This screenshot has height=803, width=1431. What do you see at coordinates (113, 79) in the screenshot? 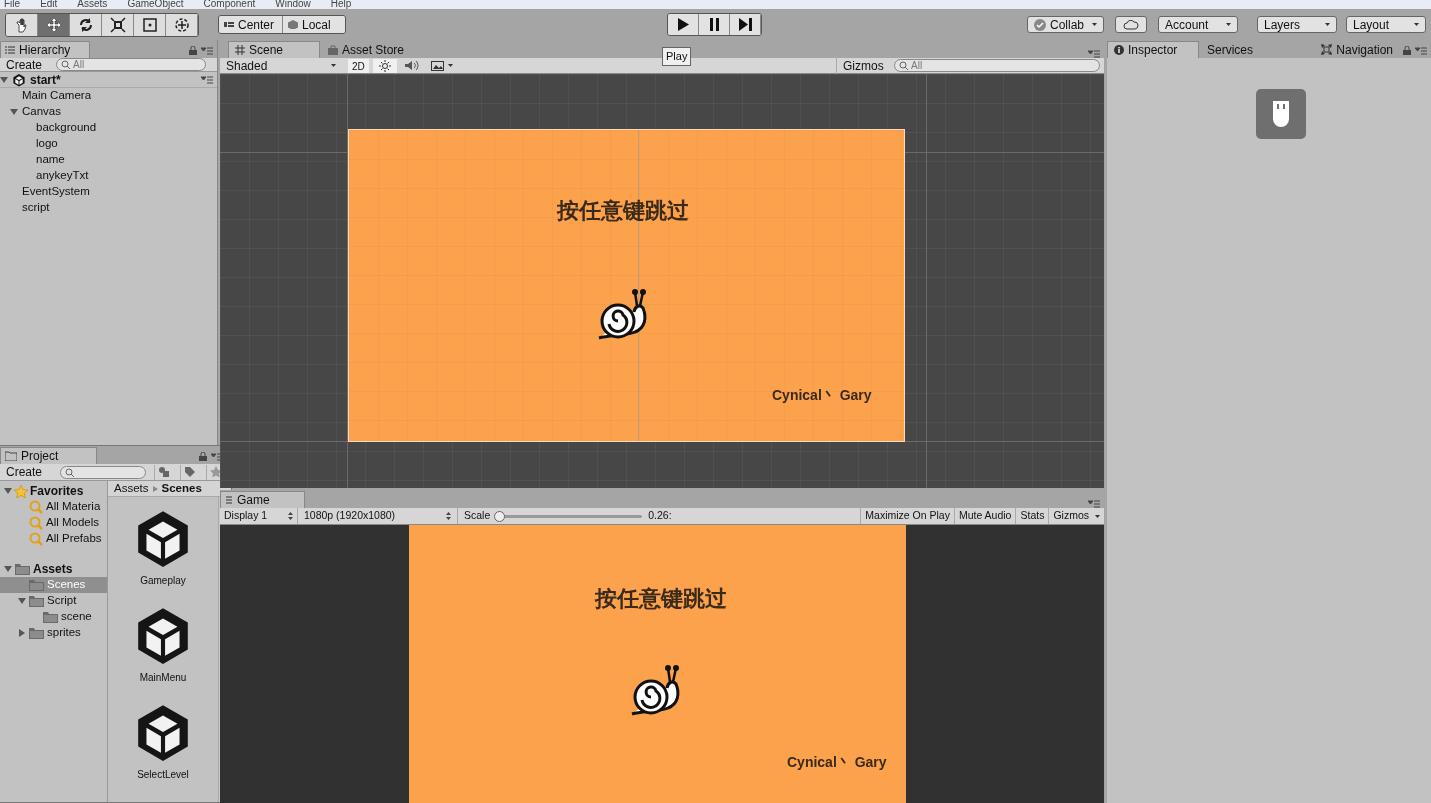
I see `scene-name: start*` at bounding box center [113, 79].